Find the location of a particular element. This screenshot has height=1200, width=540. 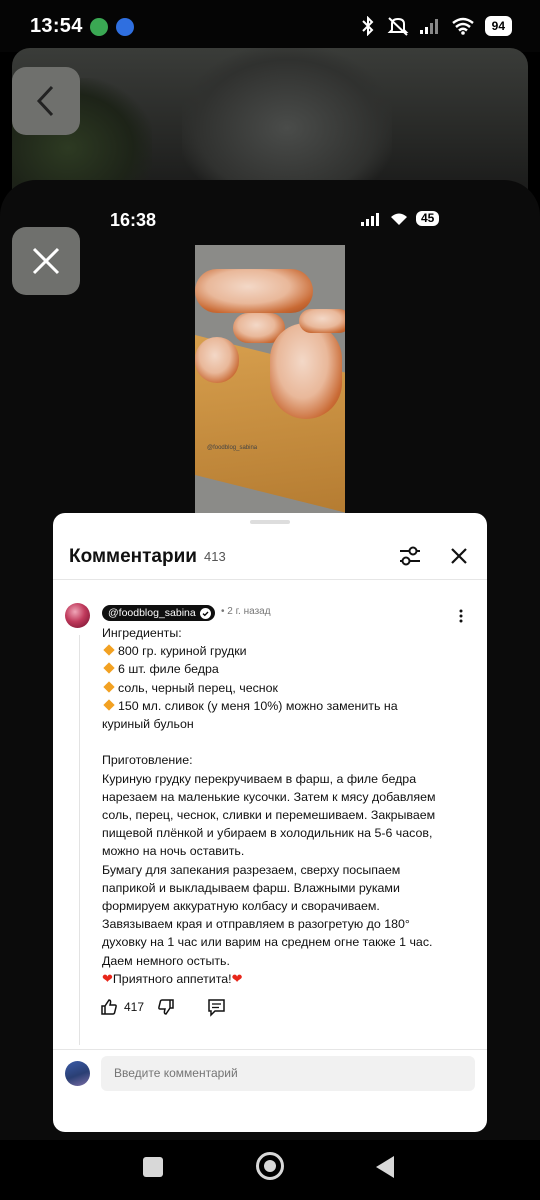

comment-line is located at coordinates (282, 742).